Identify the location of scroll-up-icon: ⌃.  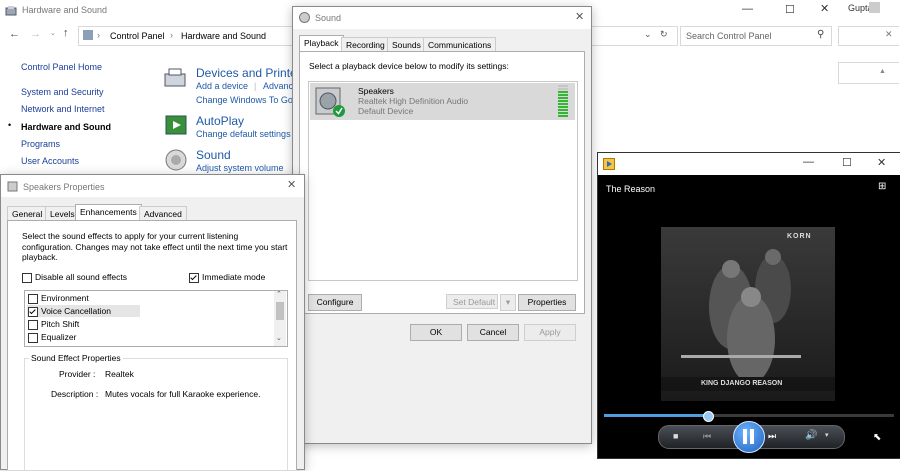
(279, 294).